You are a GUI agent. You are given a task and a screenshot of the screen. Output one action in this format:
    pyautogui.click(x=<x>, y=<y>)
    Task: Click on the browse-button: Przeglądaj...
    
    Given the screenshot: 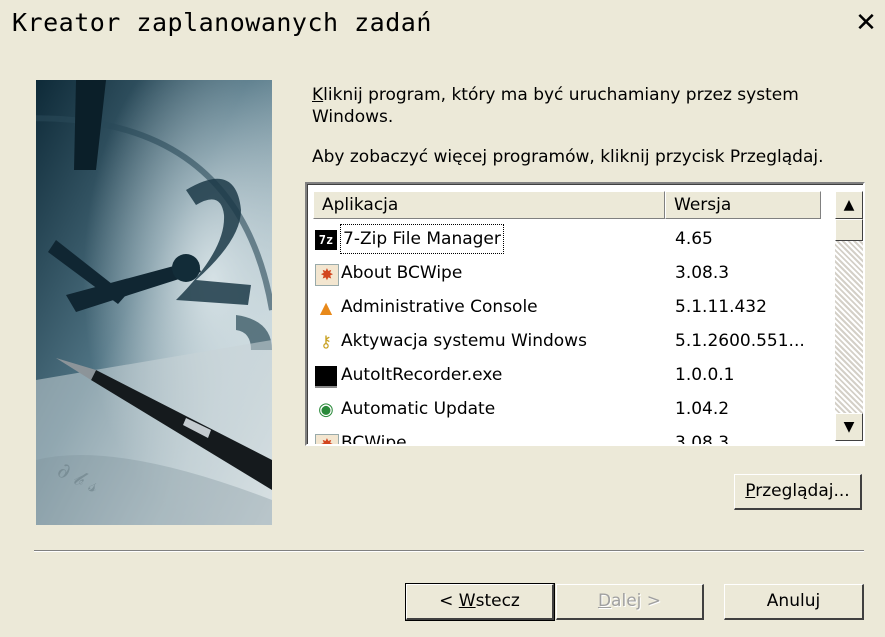 What is the action you would take?
    pyautogui.click(x=798, y=492)
    